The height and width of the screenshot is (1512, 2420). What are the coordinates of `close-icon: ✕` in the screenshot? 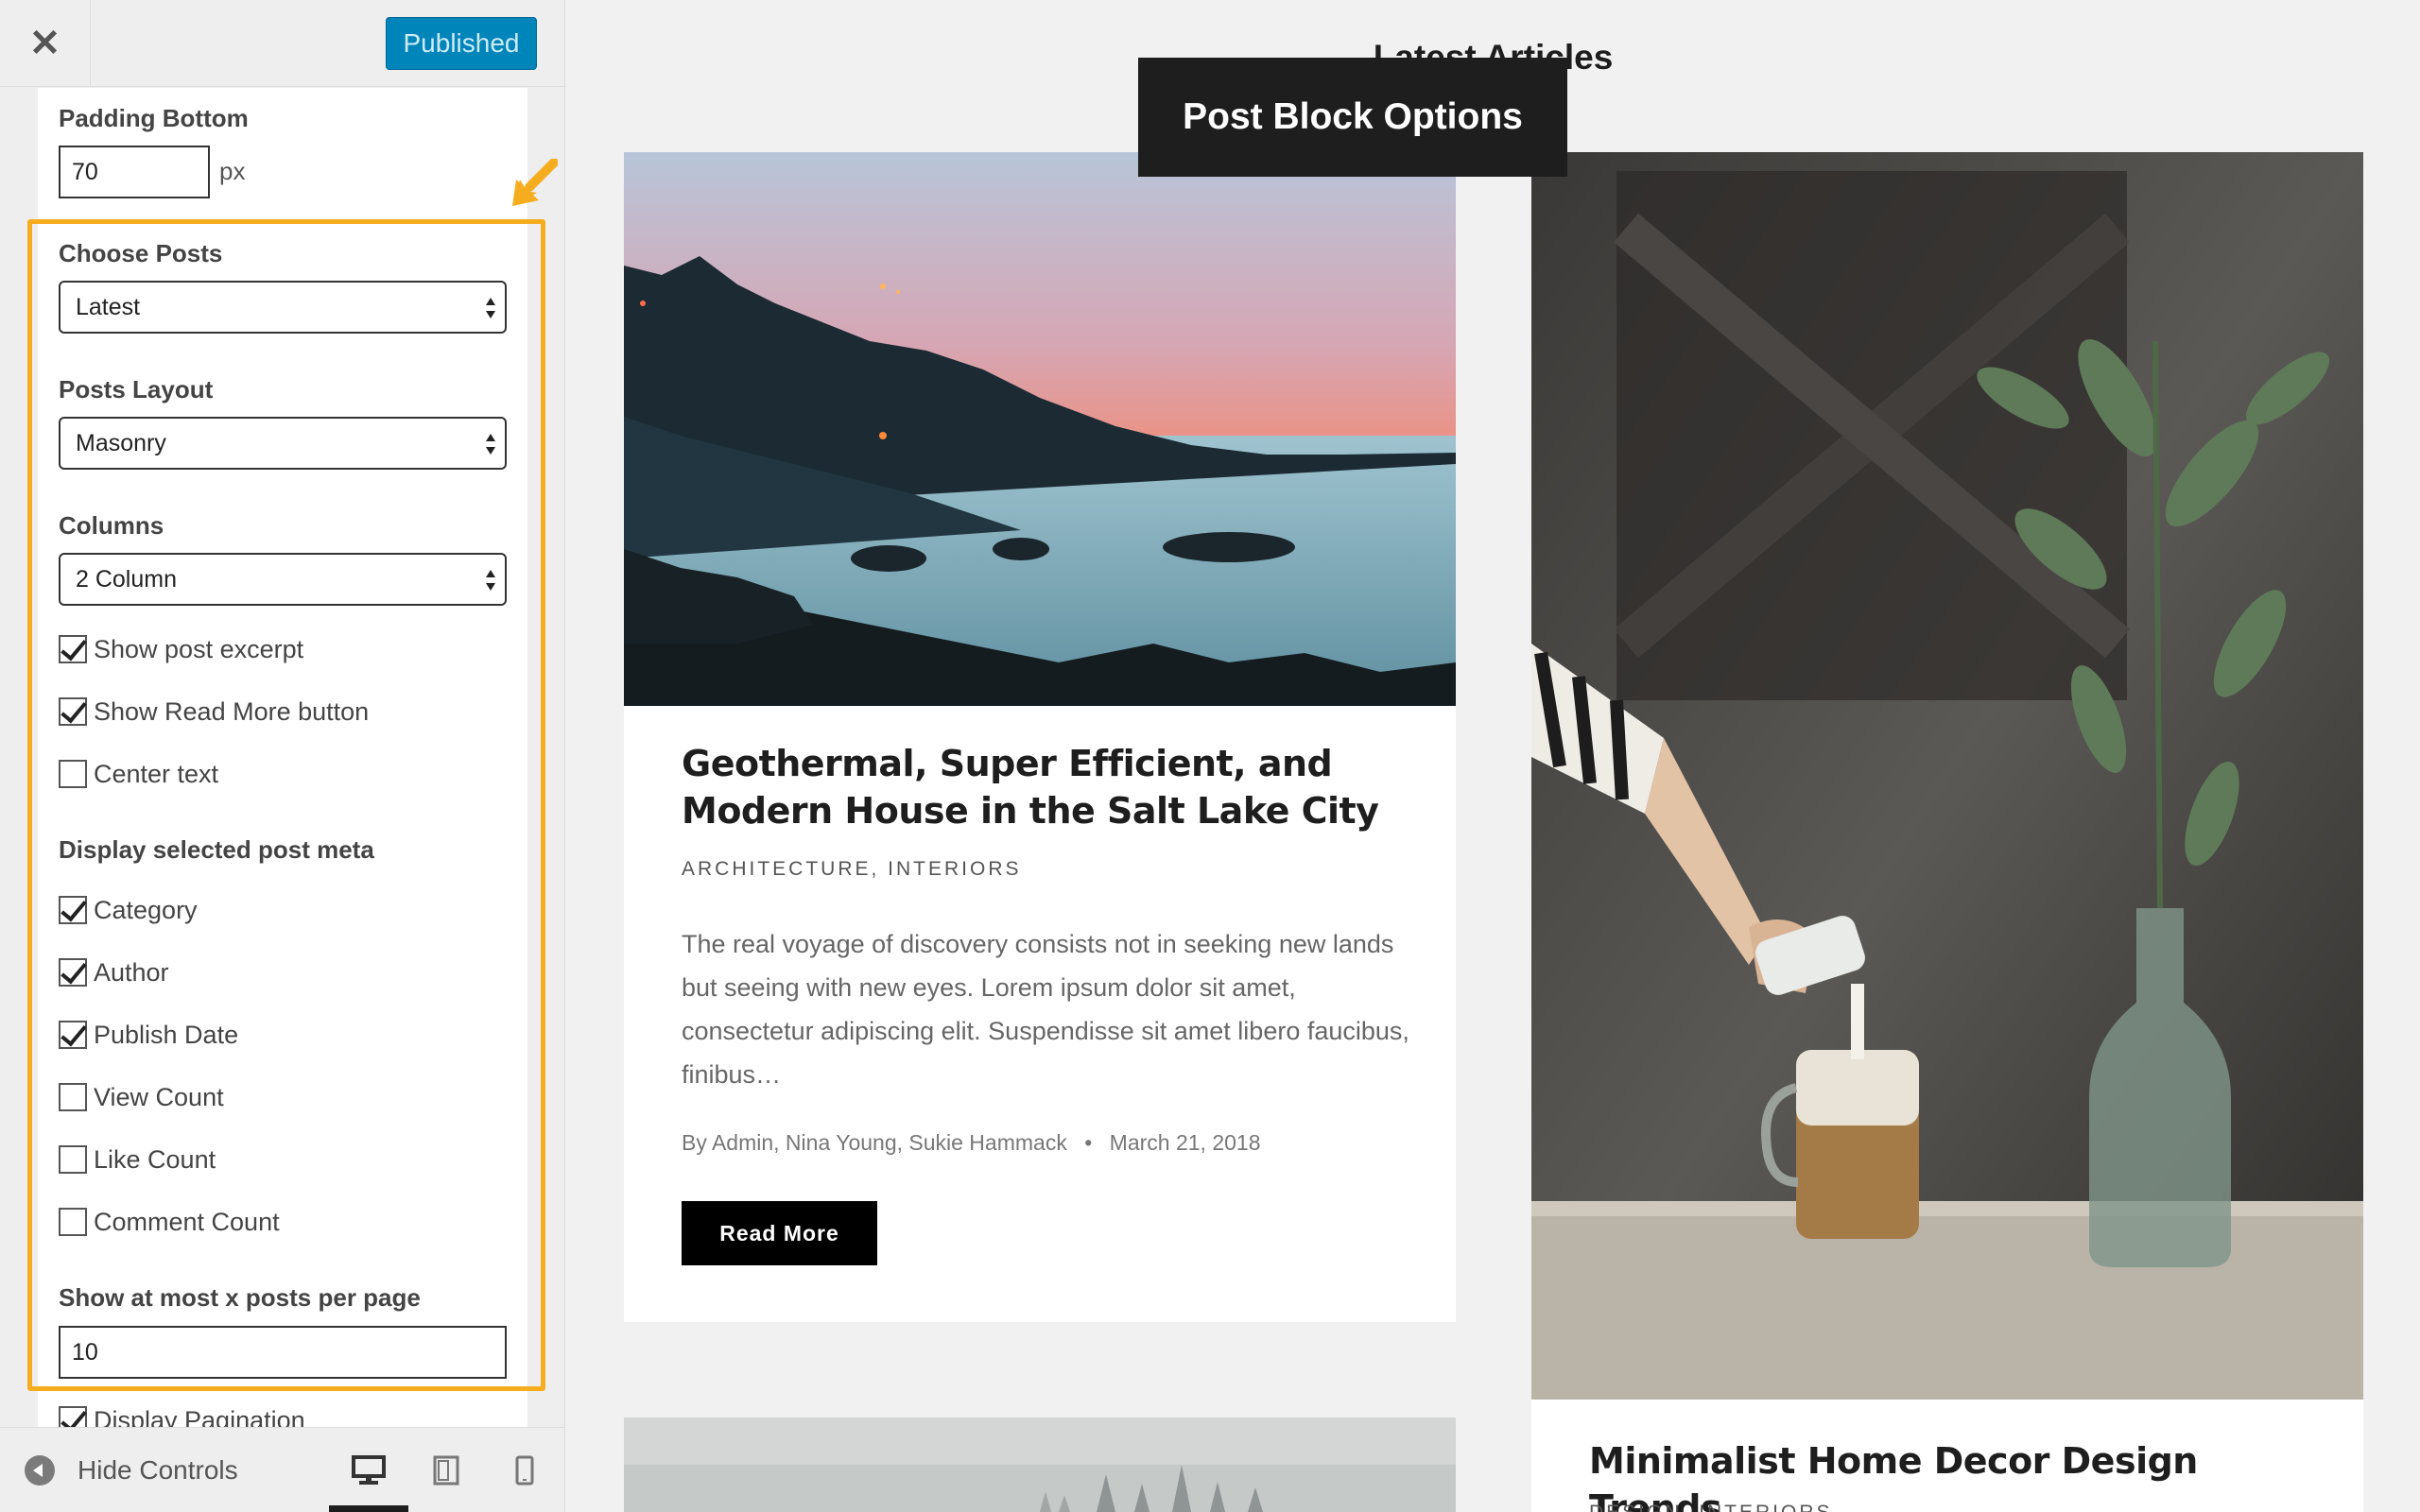 It's located at (44, 43).